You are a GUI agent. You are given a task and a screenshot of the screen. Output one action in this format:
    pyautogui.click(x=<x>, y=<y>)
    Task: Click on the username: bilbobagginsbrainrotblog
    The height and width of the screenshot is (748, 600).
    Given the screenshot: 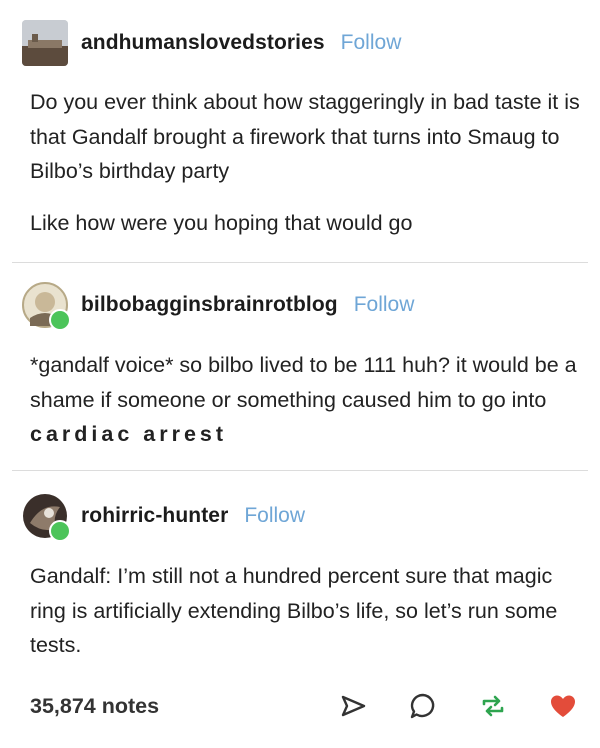 What is the action you would take?
    pyautogui.click(x=209, y=305)
    